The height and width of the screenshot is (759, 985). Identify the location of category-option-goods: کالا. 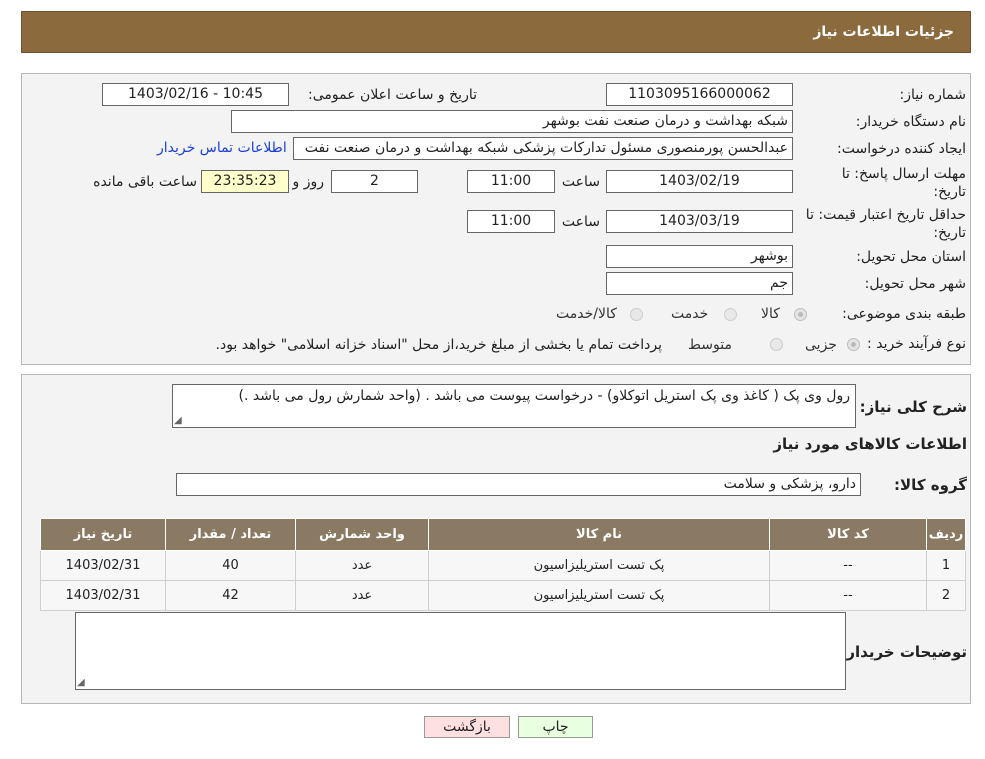
(770, 314).